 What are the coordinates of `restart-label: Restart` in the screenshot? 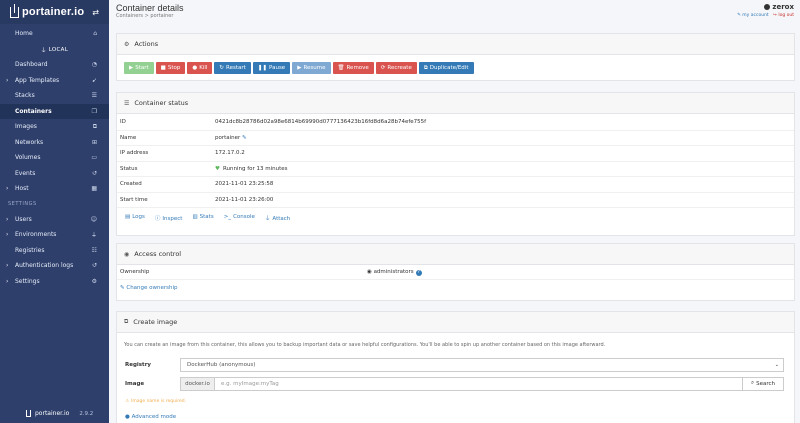 It's located at (236, 68).